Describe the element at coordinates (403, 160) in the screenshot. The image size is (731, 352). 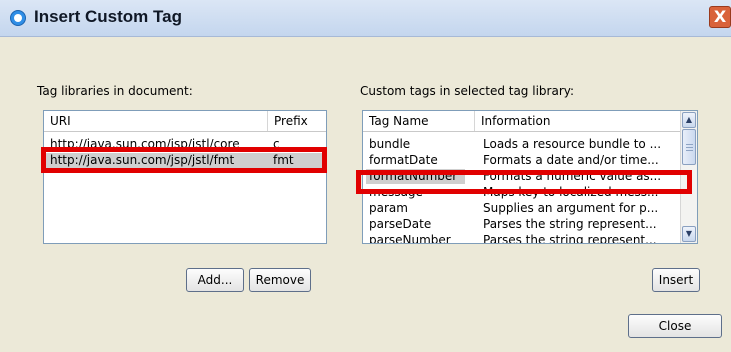
I see `tag-name: formatDate` at that location.